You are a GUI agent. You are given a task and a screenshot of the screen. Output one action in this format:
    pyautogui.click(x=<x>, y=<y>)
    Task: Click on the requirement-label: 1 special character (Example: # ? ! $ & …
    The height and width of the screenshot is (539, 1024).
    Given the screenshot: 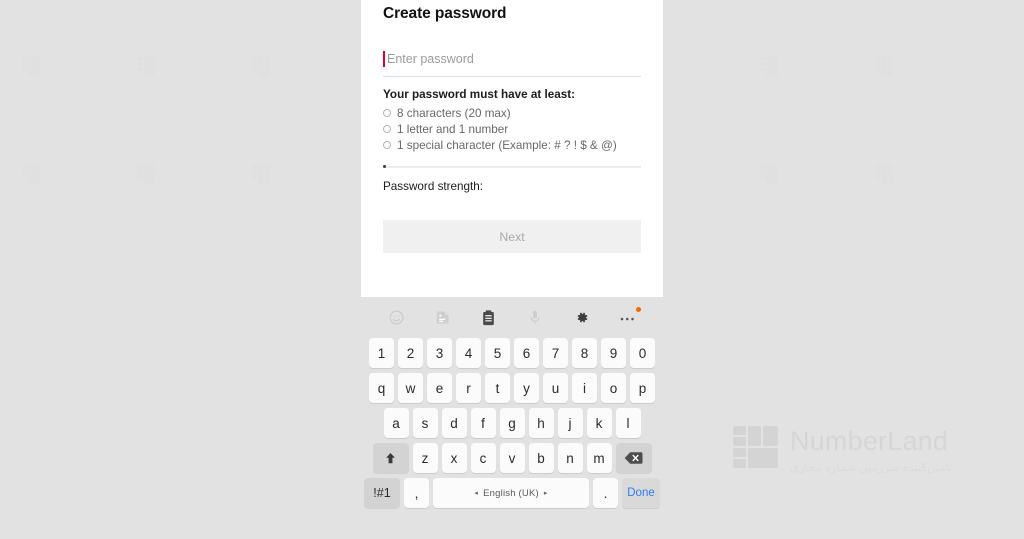 What is the action you would take?
    pyautogui.click(x=507, y=145)
    